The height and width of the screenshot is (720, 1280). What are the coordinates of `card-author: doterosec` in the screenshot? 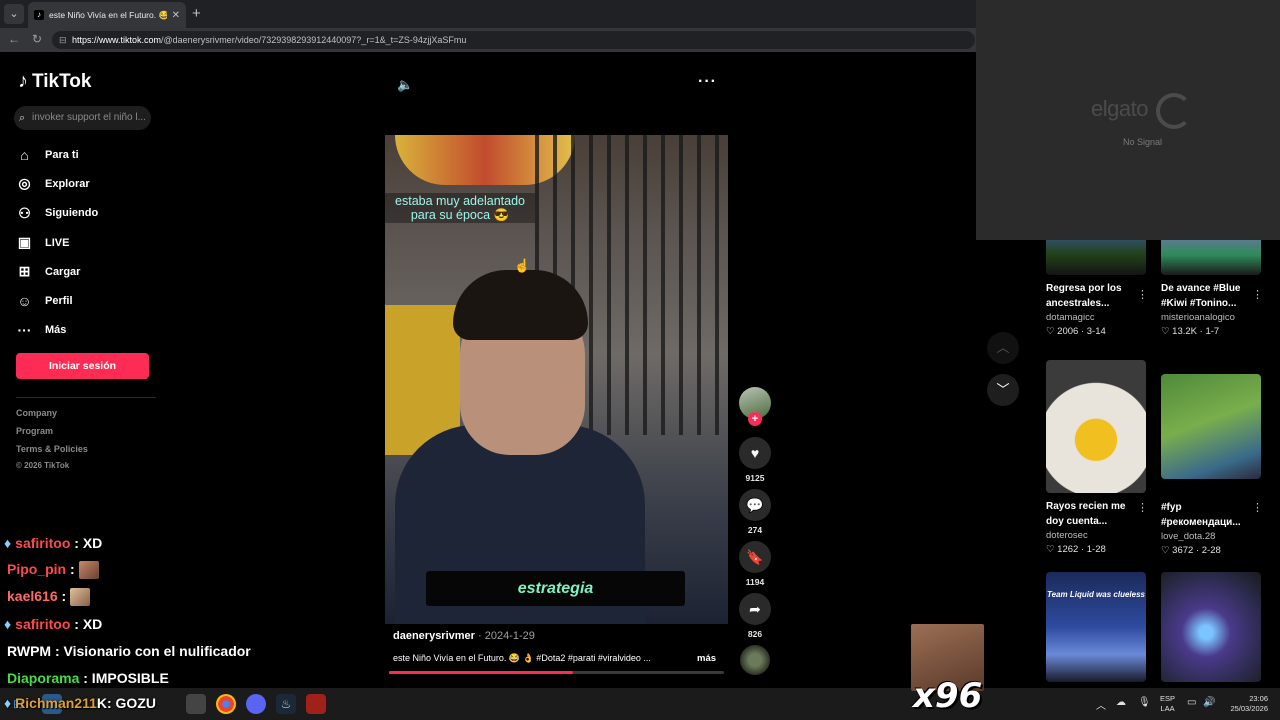 It's located at (1100, 535).